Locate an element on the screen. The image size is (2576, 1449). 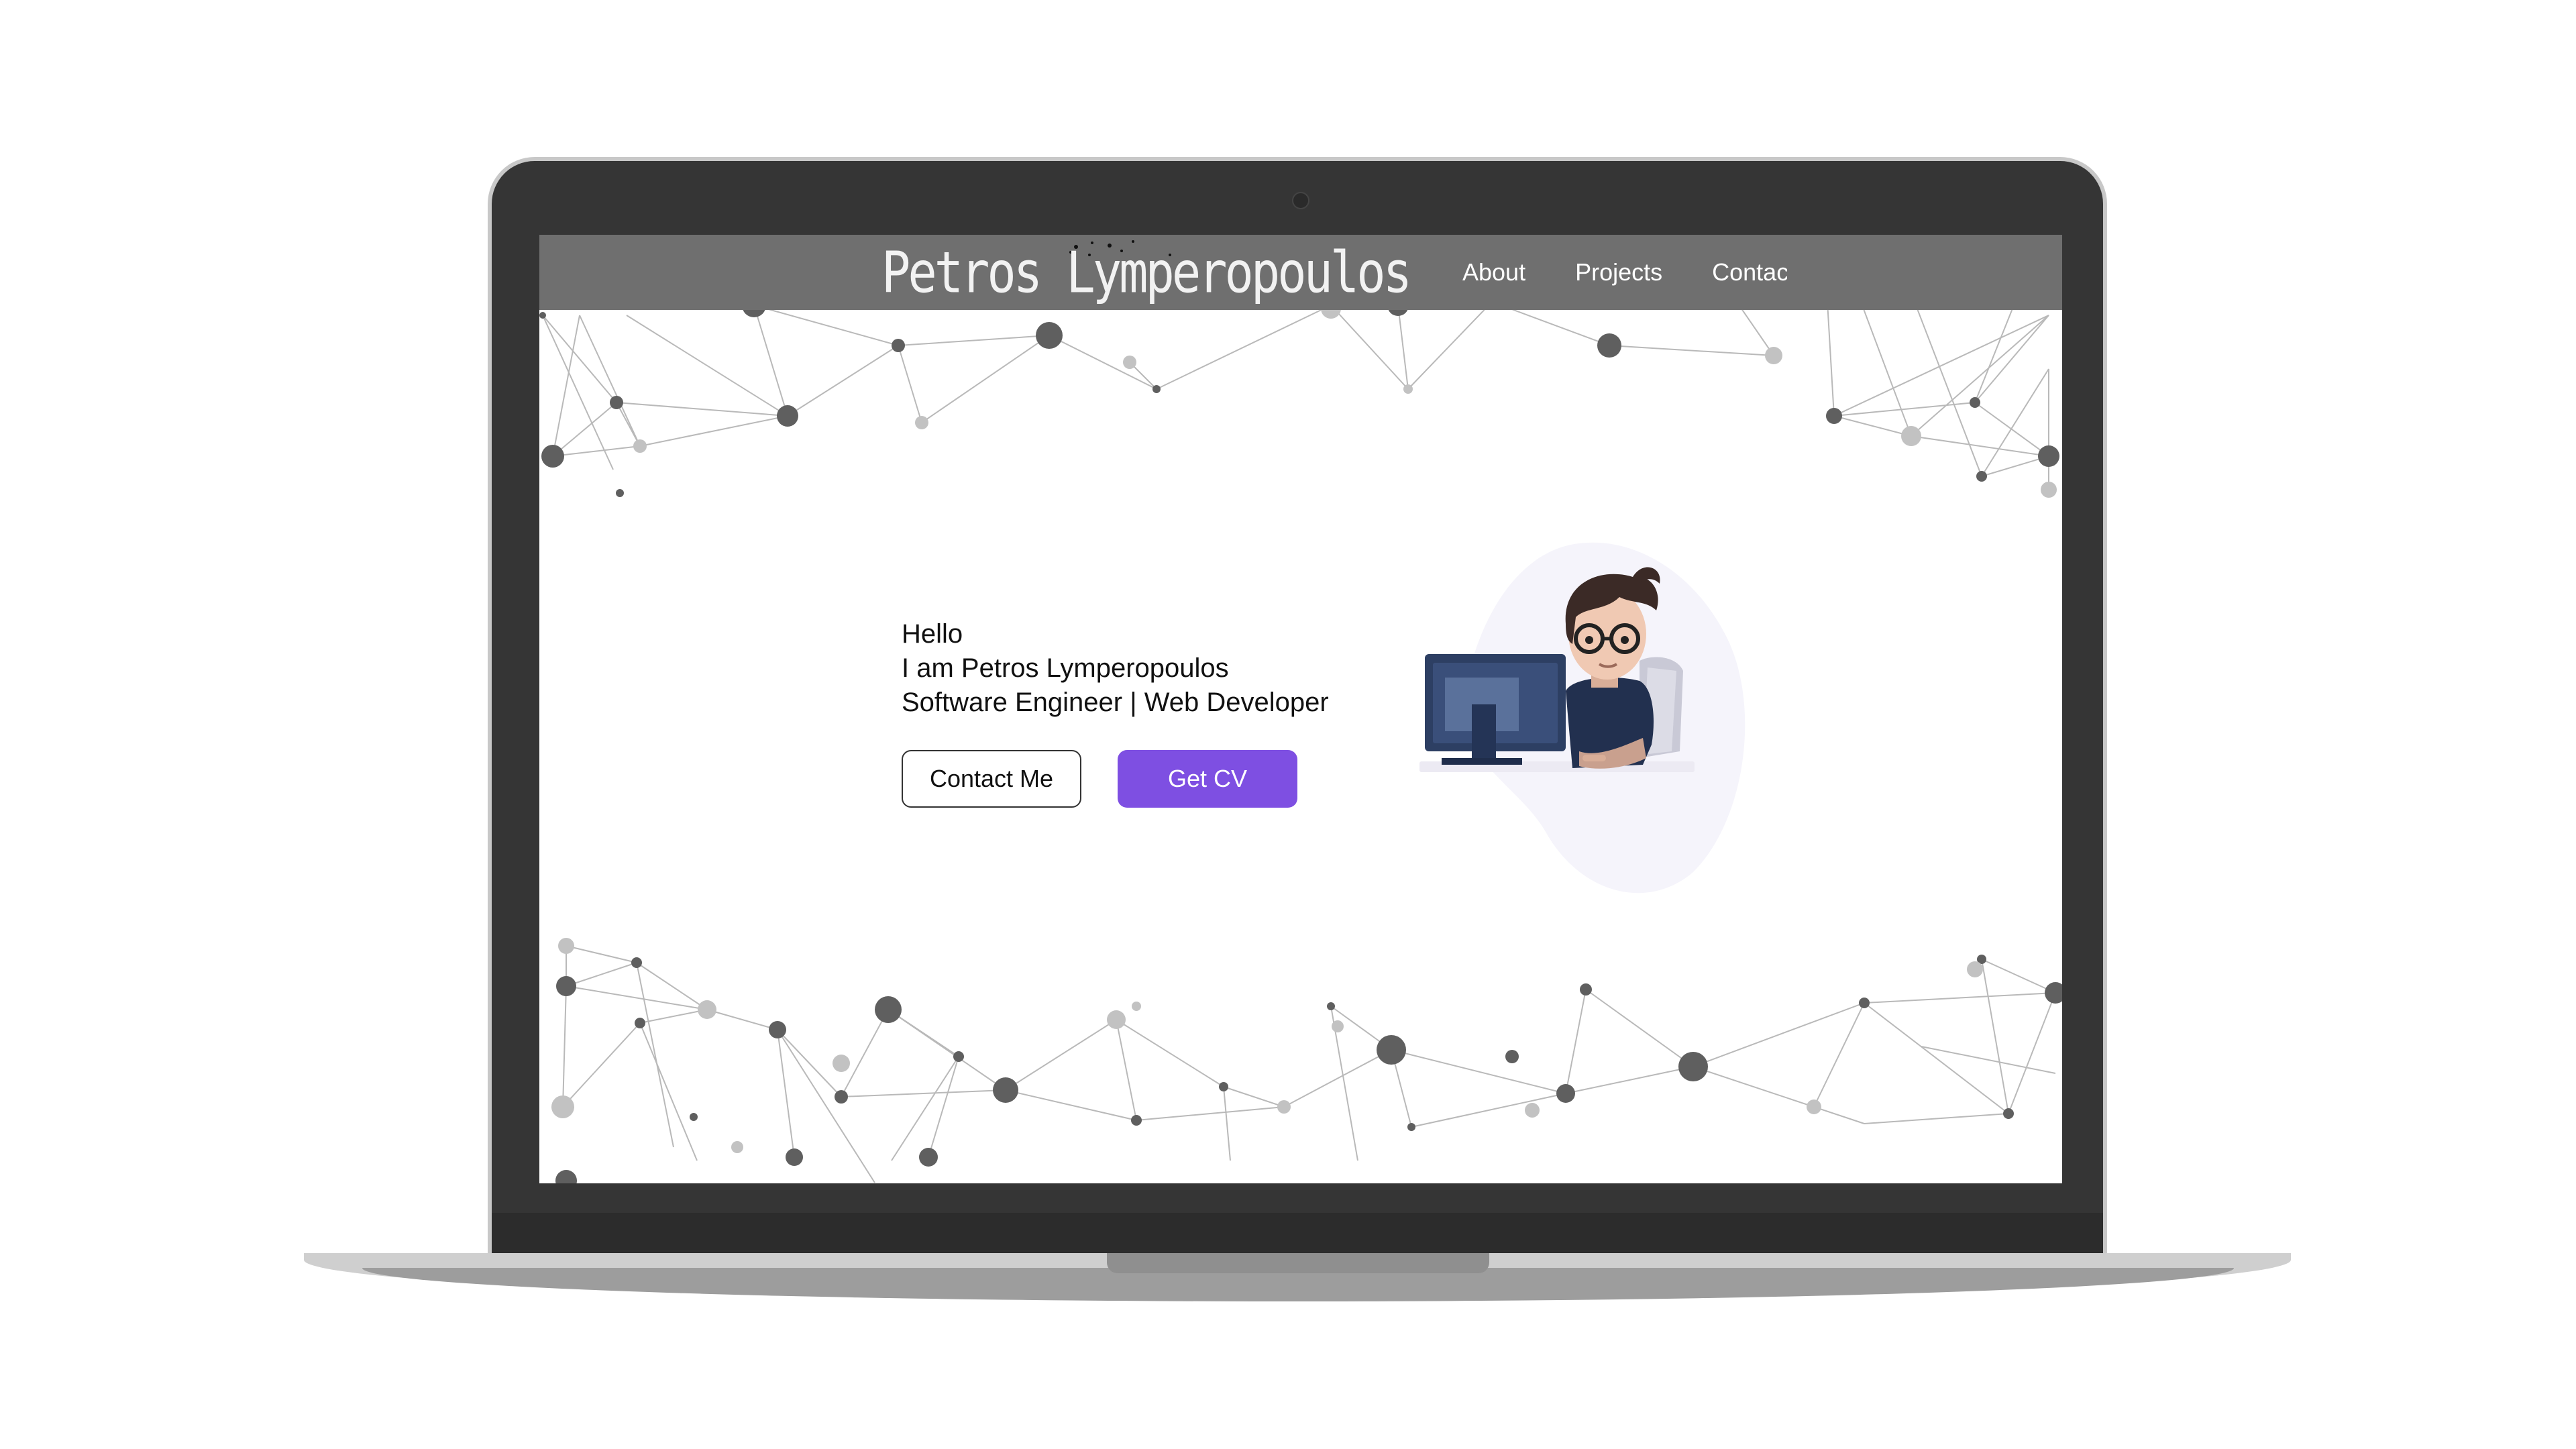
hero-greeting: Hello is located at coordinates (932, 634).